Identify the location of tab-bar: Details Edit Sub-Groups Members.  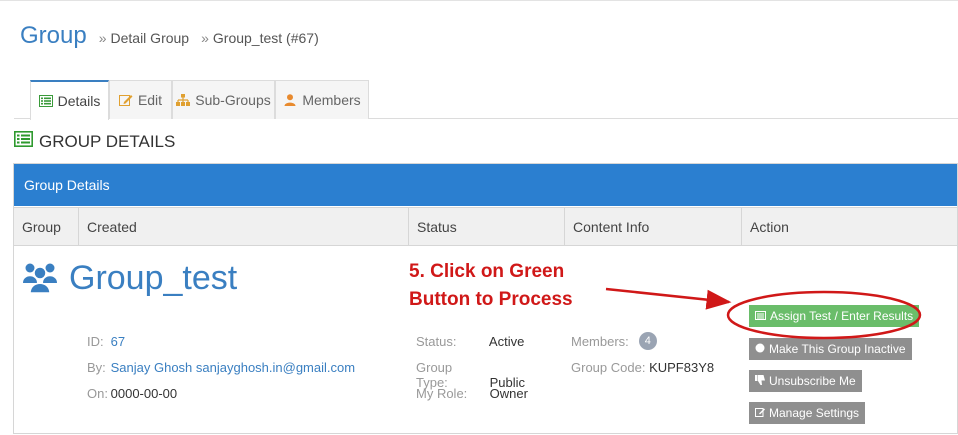
(486, 100).